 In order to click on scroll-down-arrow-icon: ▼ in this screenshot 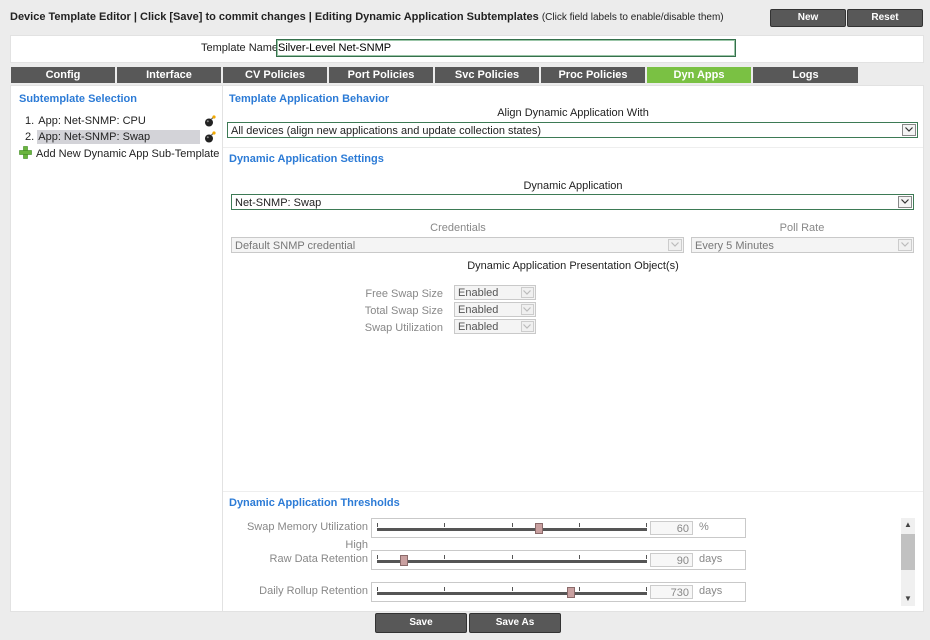, I will do `click(908, 599)`.